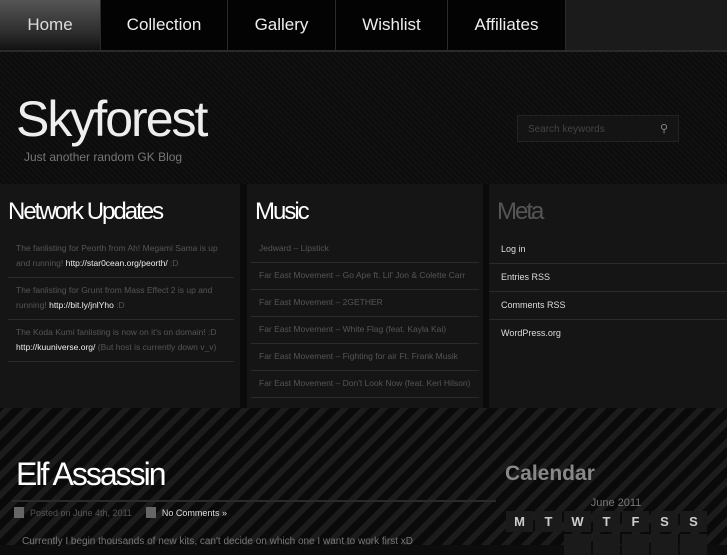 The image size is (727, 555). Describe the element at coordinates (520, 211) in the screenshot. I see `widget-title: Meta` at that location.